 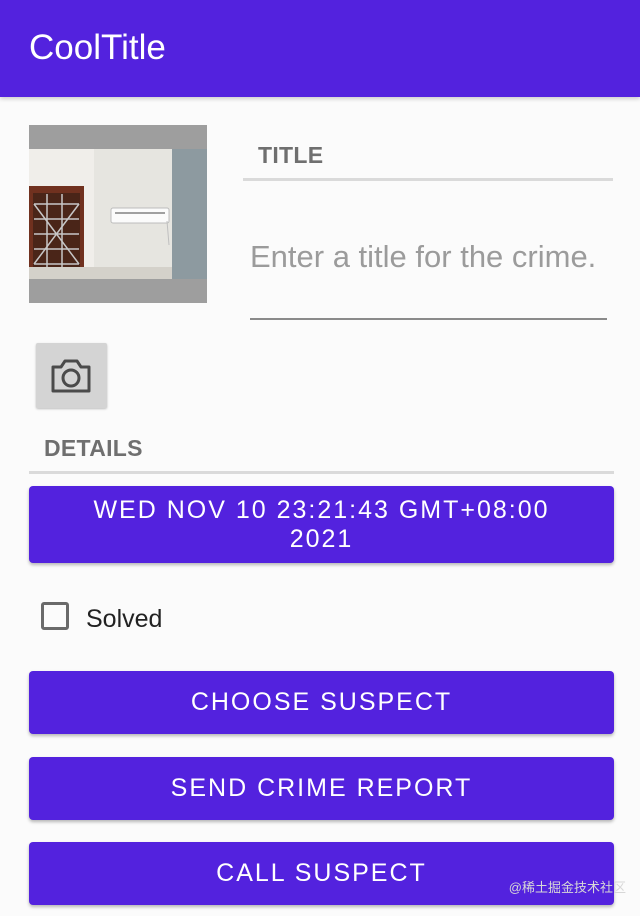 What do you see at coordinates (321, 788) in the screenshot?
I see `send-crime-report-button: SEND CRIME REPORT` at bounding box center [321, 788].